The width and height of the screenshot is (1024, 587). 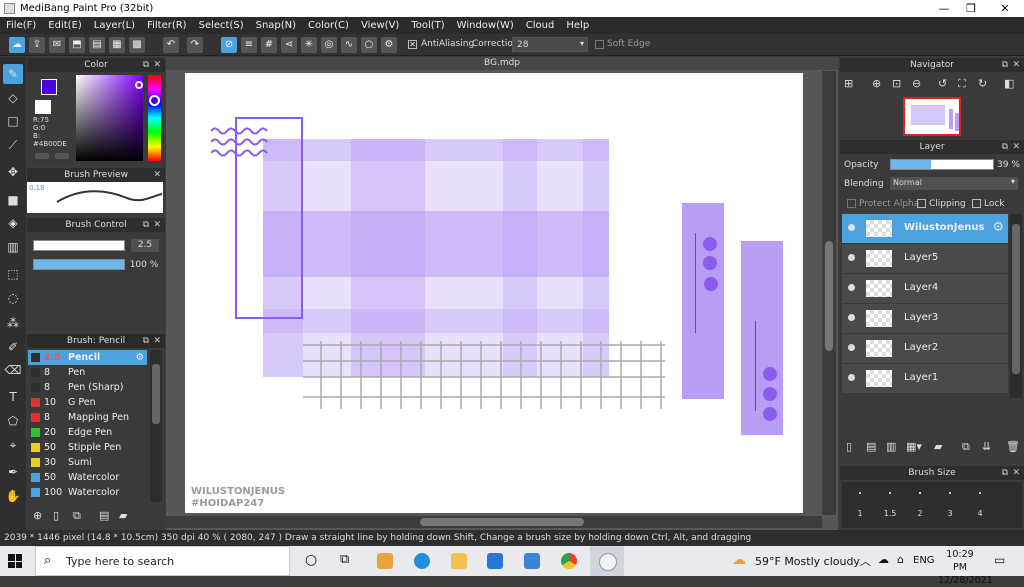 What do you see at coordinates (97, 45) in the screenshot?
I see `document-icon: ▤` at bounding box center [97, 45].